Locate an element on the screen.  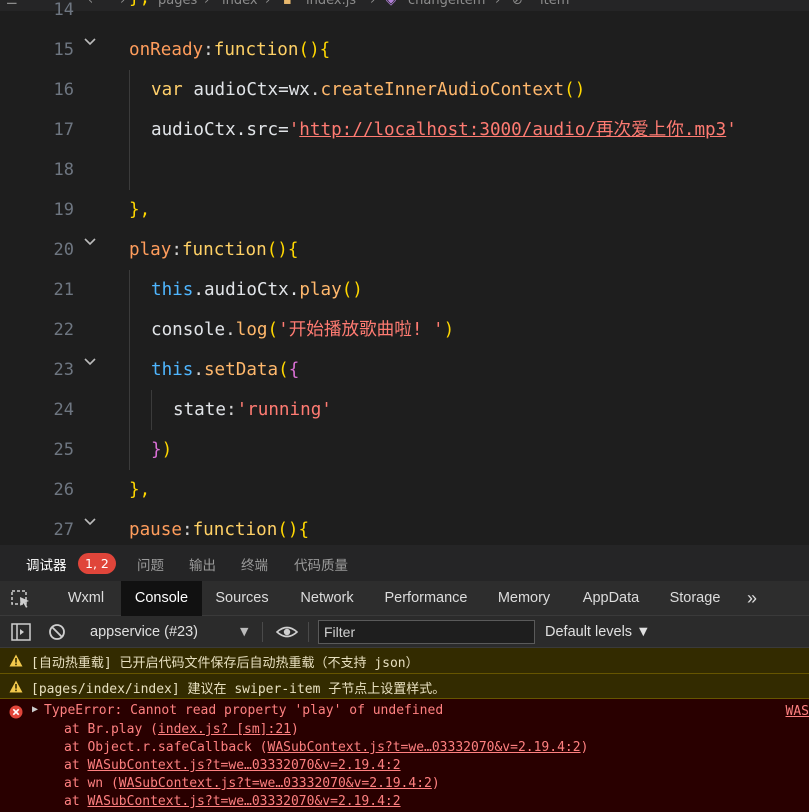
tab-sources: Sources is located at coordinates (242, 598).